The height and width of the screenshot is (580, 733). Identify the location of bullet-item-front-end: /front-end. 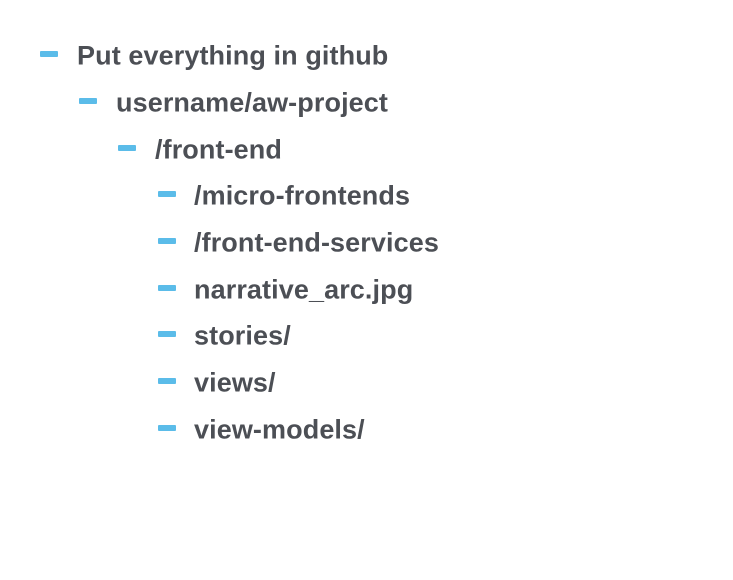
(366, 149).